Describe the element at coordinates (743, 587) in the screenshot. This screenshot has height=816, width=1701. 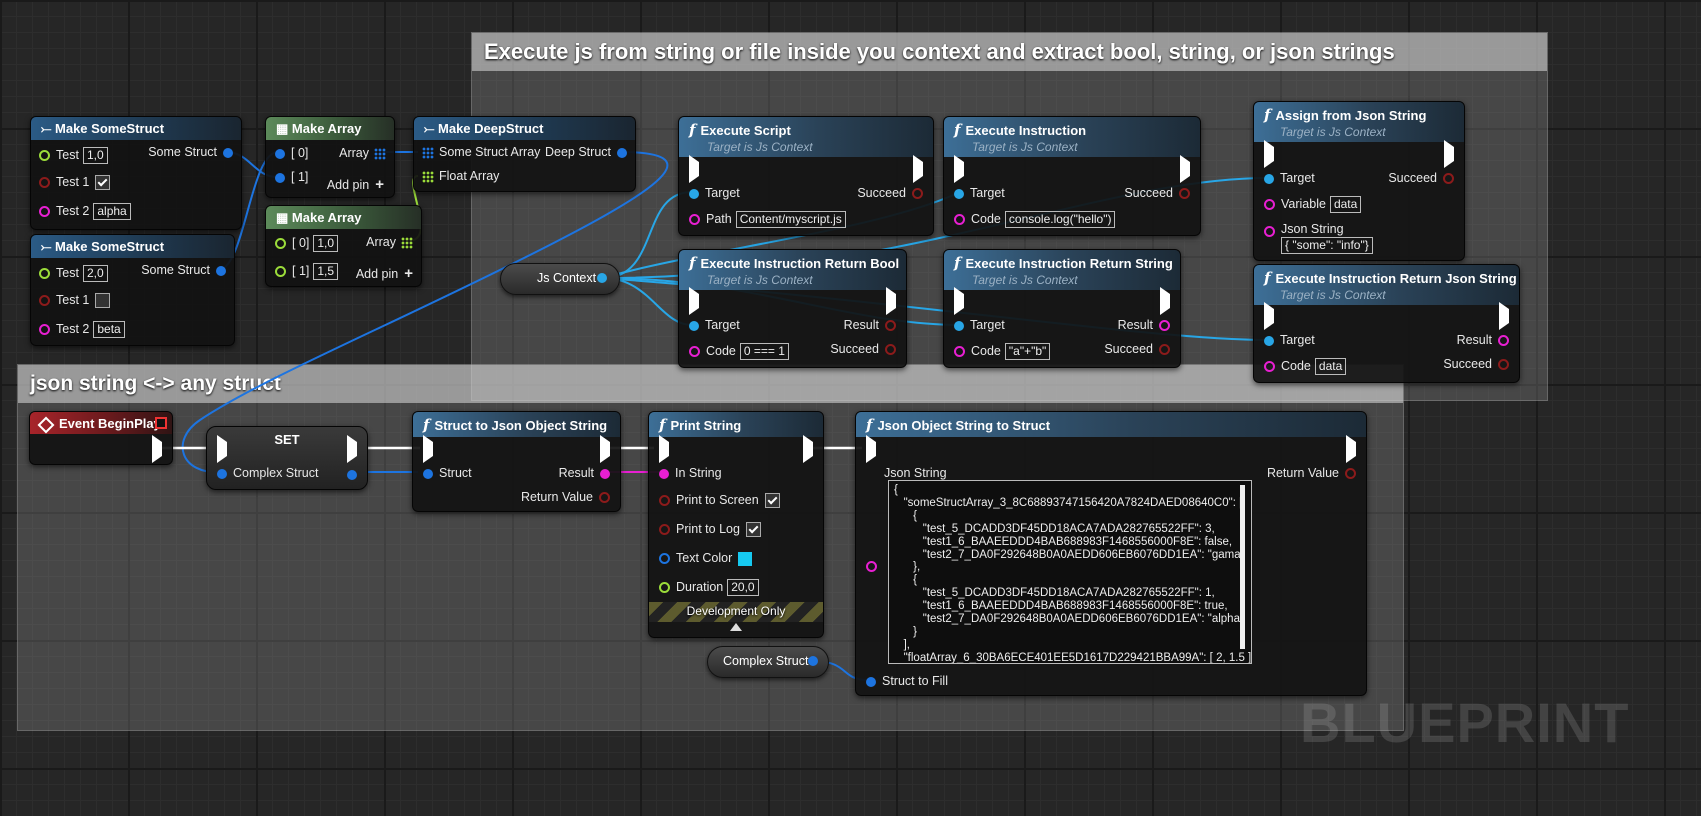
I see `duration-value-field: 20,0` at that location.